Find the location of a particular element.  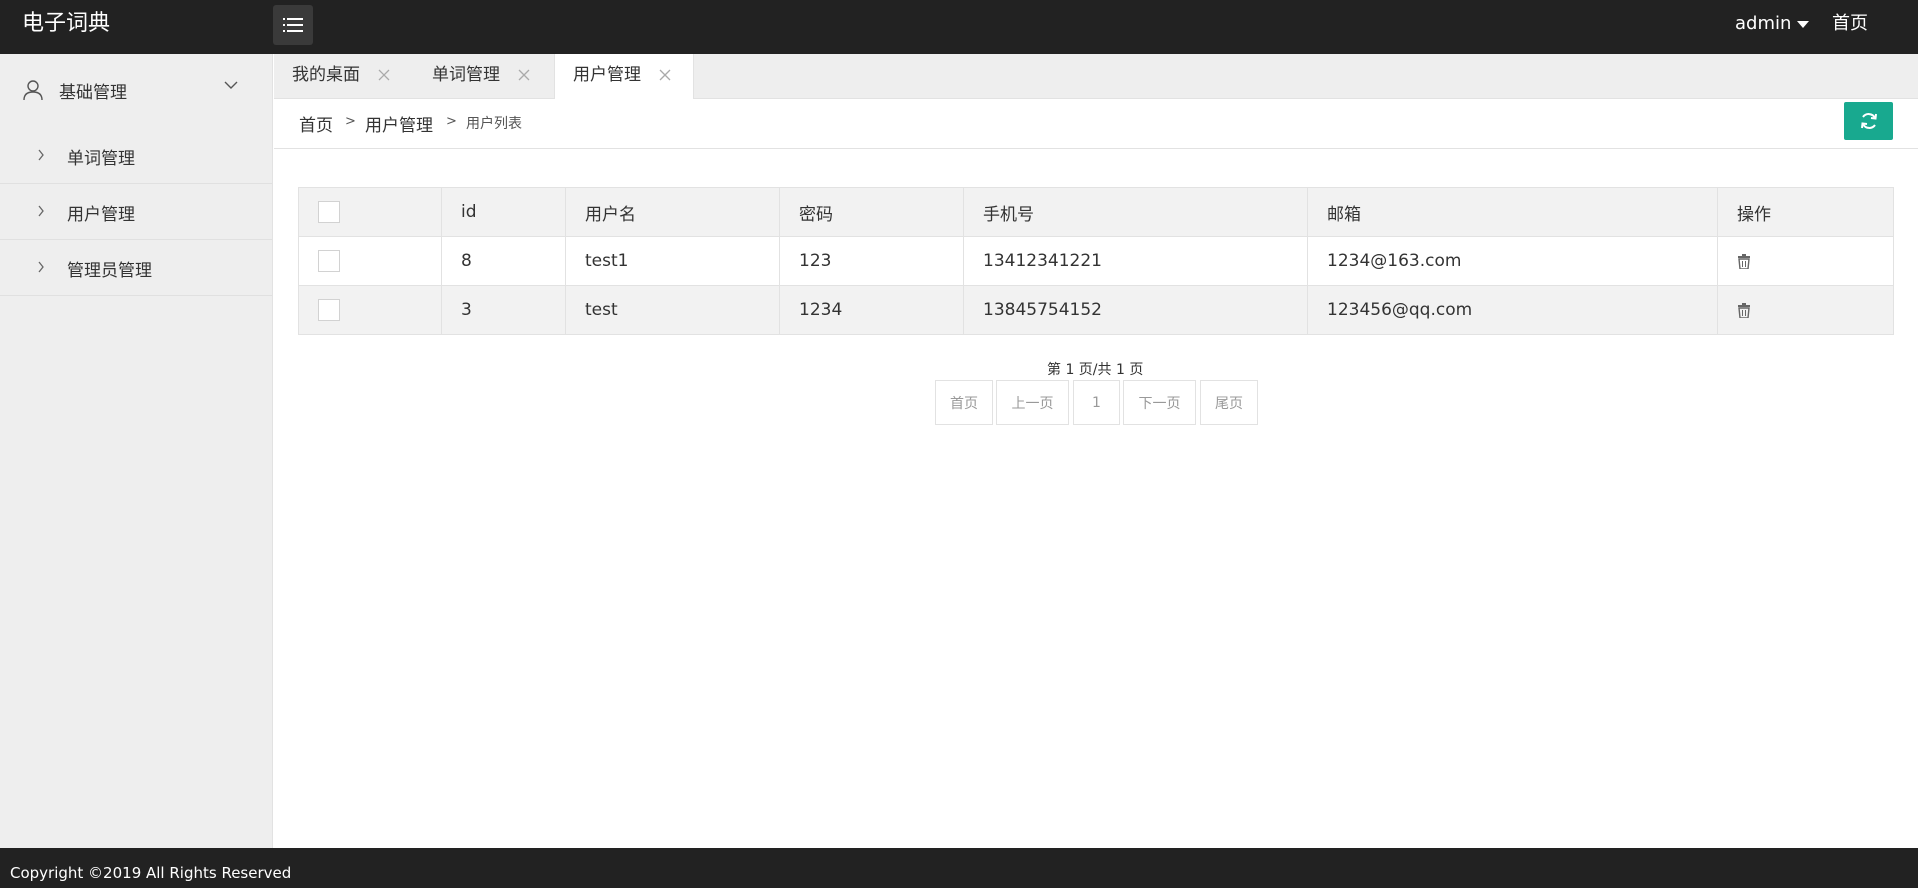

menu-icon is located at coordinates (293, 25).